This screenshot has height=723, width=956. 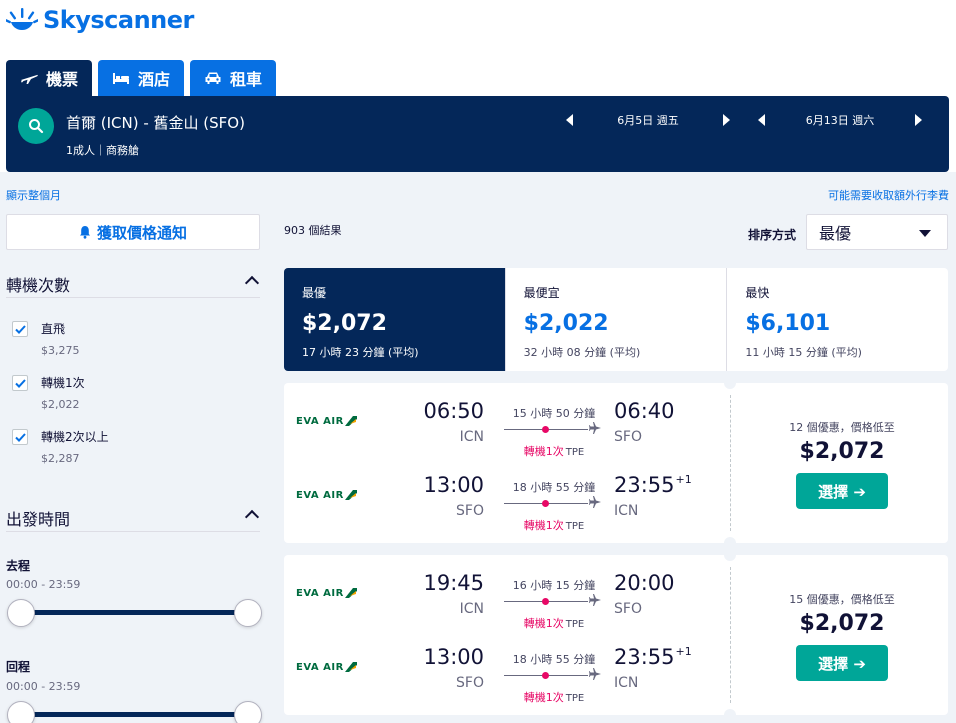 What do you see at coordinates (554, 413) in the screenshot?
I see `flight-duration: 15 小時 50 分鐘` at bounding box center [554, 413].